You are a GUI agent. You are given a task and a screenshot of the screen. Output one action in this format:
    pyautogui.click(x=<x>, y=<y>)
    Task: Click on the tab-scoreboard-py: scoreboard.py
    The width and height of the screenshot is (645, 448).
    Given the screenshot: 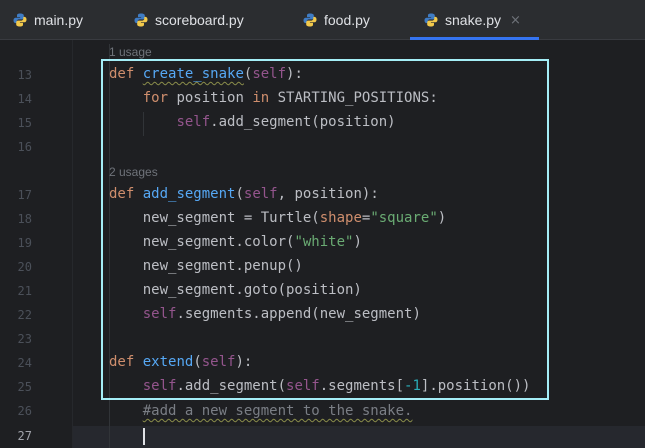 What is the action you would take?
    pyautogui.click(x=188, y=20)
    